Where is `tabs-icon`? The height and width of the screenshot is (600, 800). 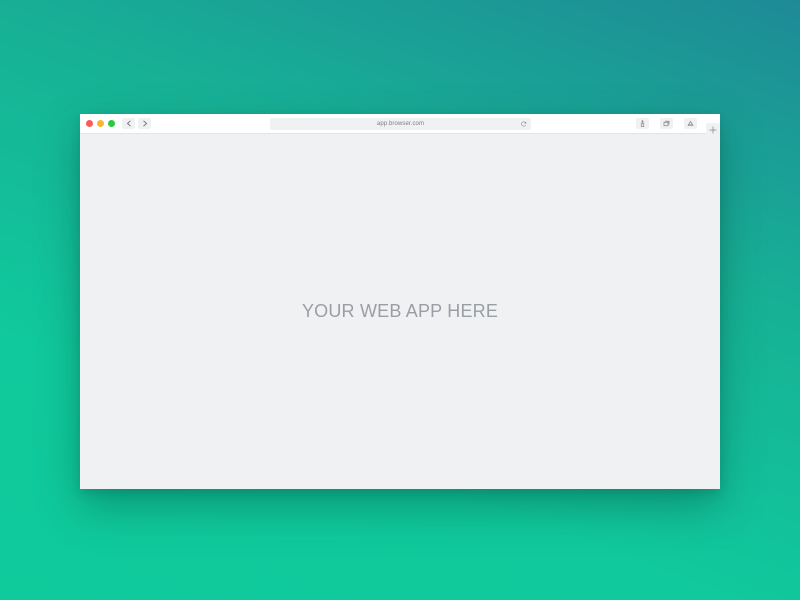
tabs-icon is located at coordinates (666, 123).